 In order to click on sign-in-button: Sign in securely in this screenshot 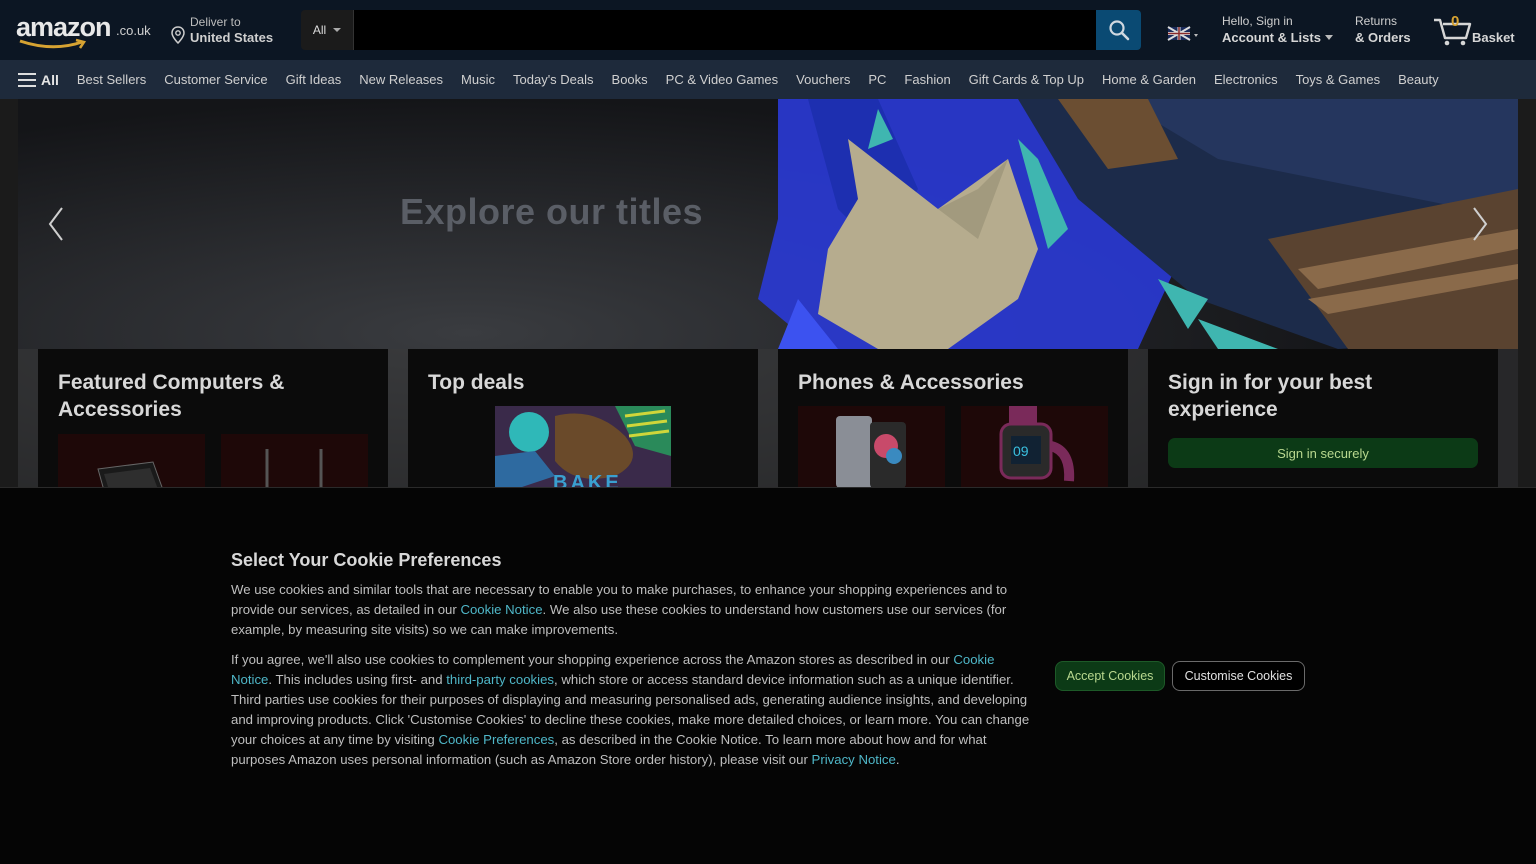, I will do `click(1323, 453)`.